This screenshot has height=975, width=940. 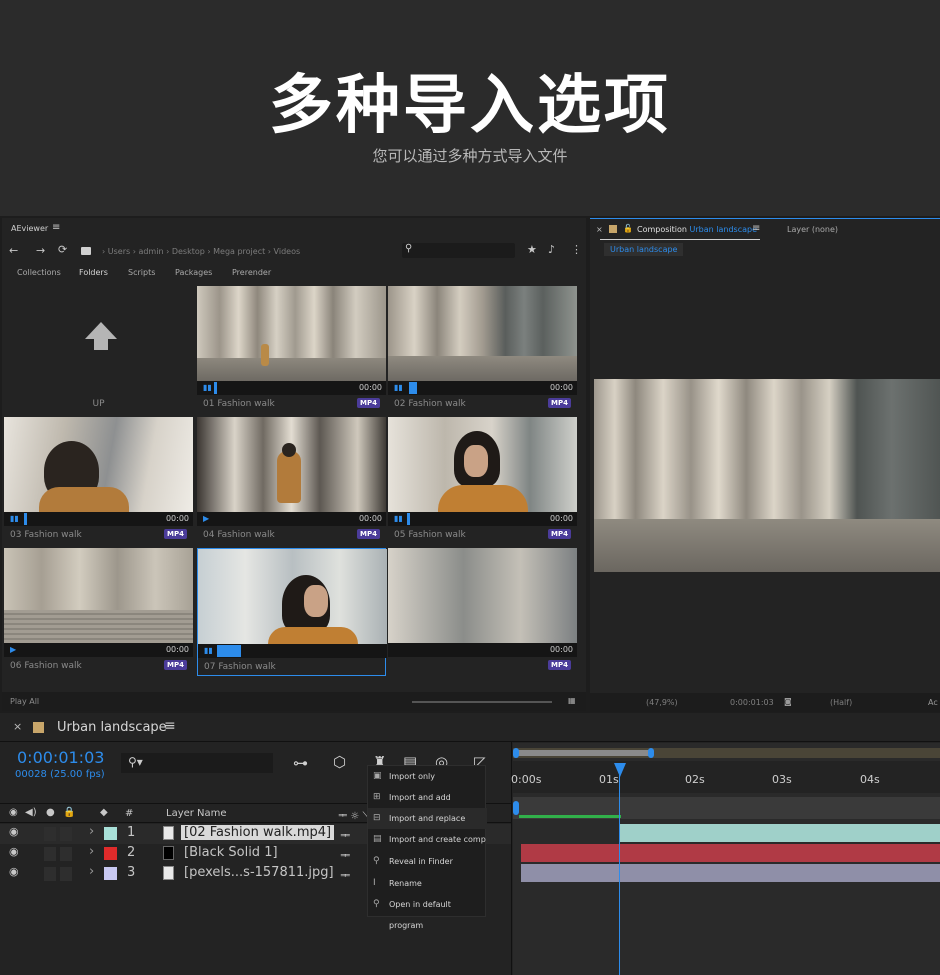 I want to click on breadcrumb-item: admin, so click(x=150, y=251).